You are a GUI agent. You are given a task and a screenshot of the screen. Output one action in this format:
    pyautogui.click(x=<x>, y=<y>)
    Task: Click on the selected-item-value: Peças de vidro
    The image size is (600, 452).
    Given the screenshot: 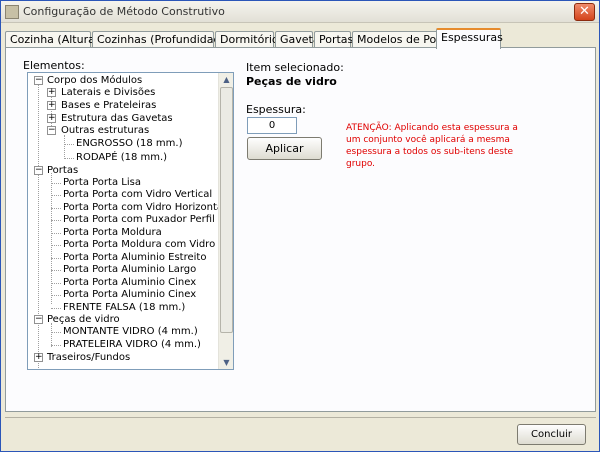 What is the action you would take?
    pyautogui.click(x=291, y=81)
    